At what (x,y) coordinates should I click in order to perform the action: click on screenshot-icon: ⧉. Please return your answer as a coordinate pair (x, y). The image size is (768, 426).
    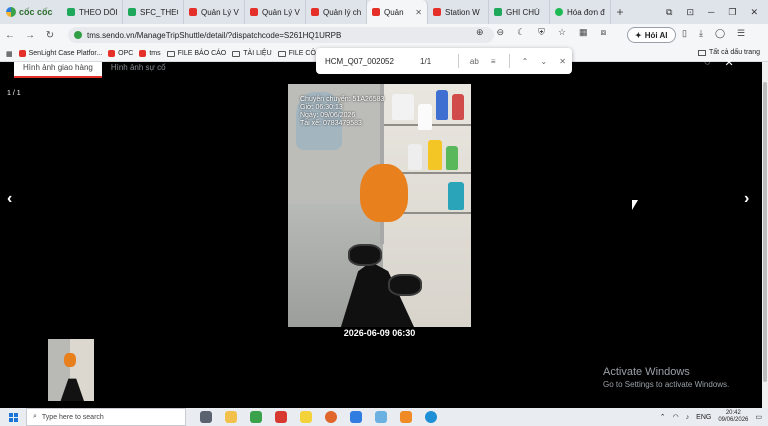
    Looking at the image, I should click on (669, 12).